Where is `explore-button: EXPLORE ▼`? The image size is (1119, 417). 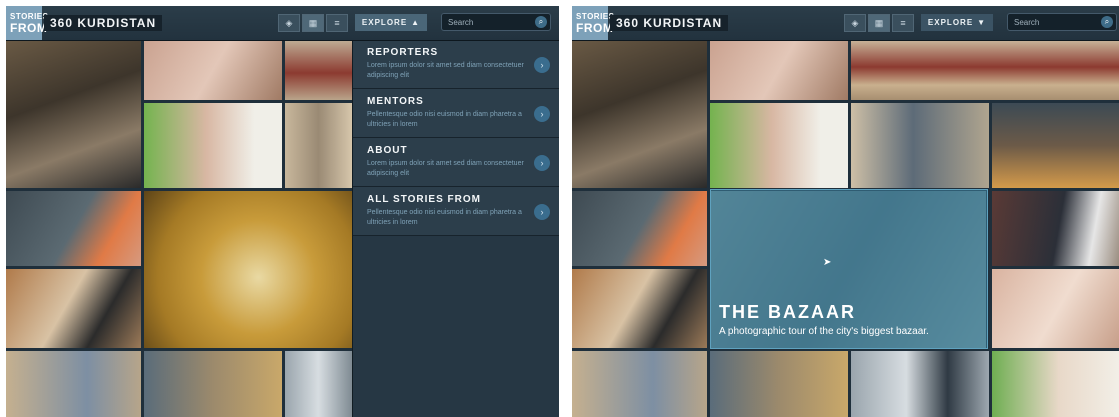
explore-button: EXPLORE ▼ is located at coordinates (957, 22).